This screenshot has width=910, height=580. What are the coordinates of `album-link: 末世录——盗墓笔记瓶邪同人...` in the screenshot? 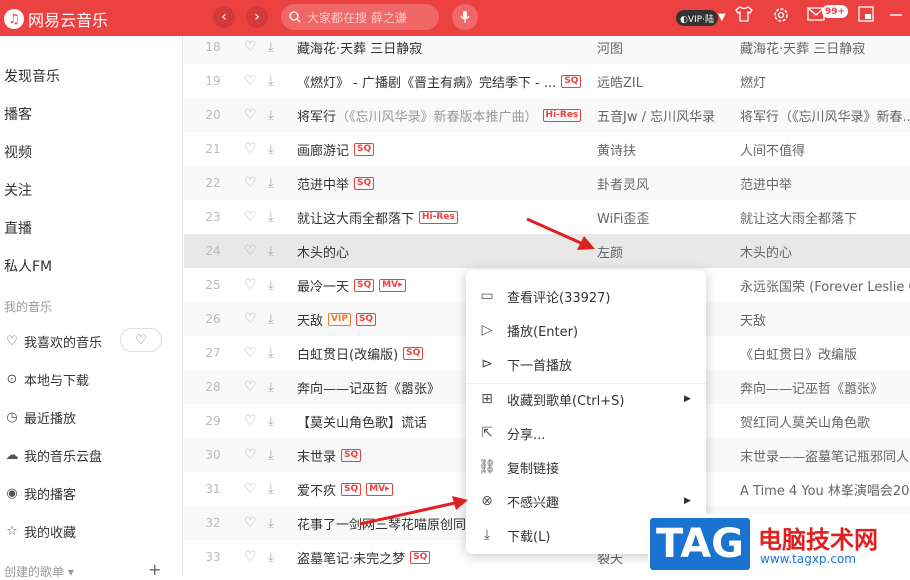 It's located at (825, 455).